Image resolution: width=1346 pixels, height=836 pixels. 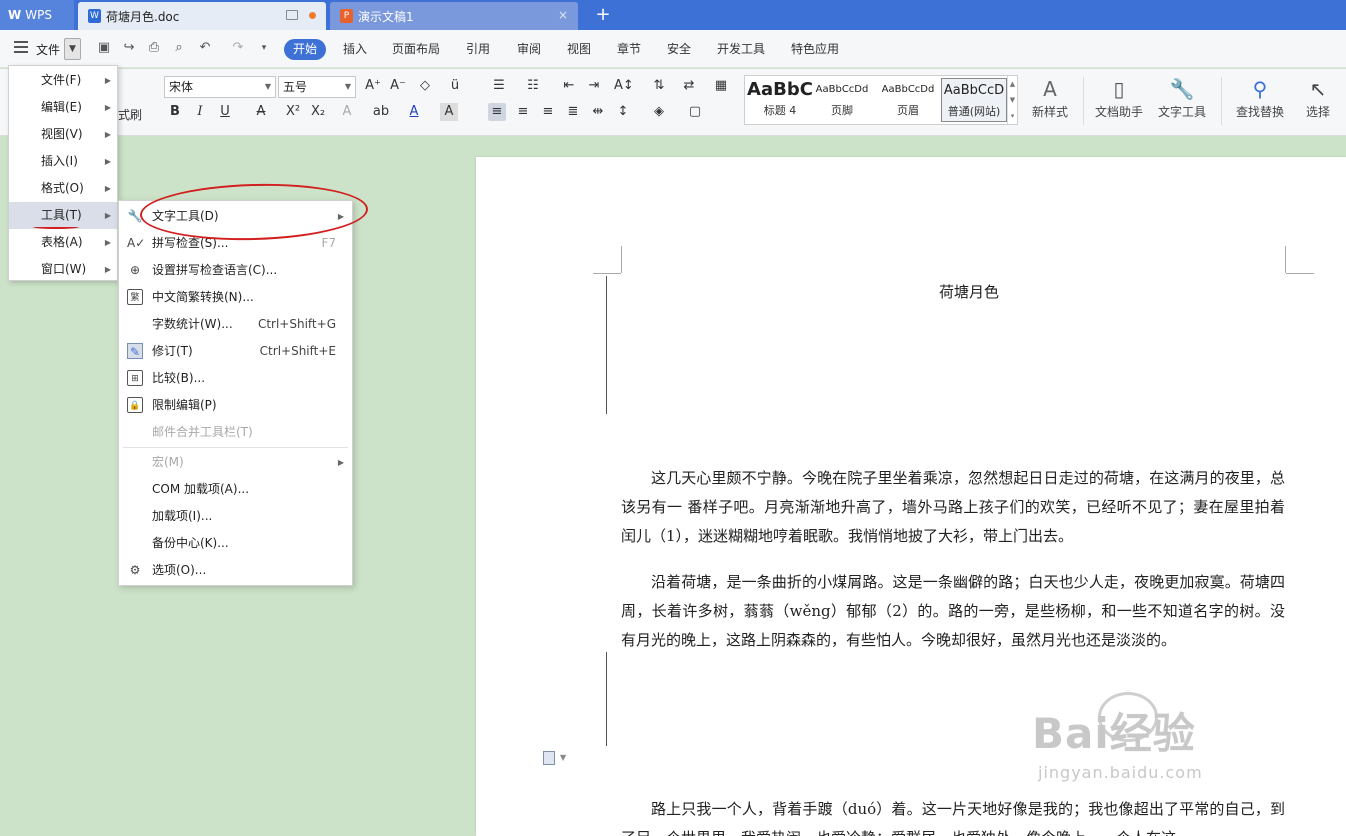 What do you see at coordinates (598, 112) in the screenshot?
I see `distribute-icon: ⇹` at bounding box center [598, 112].